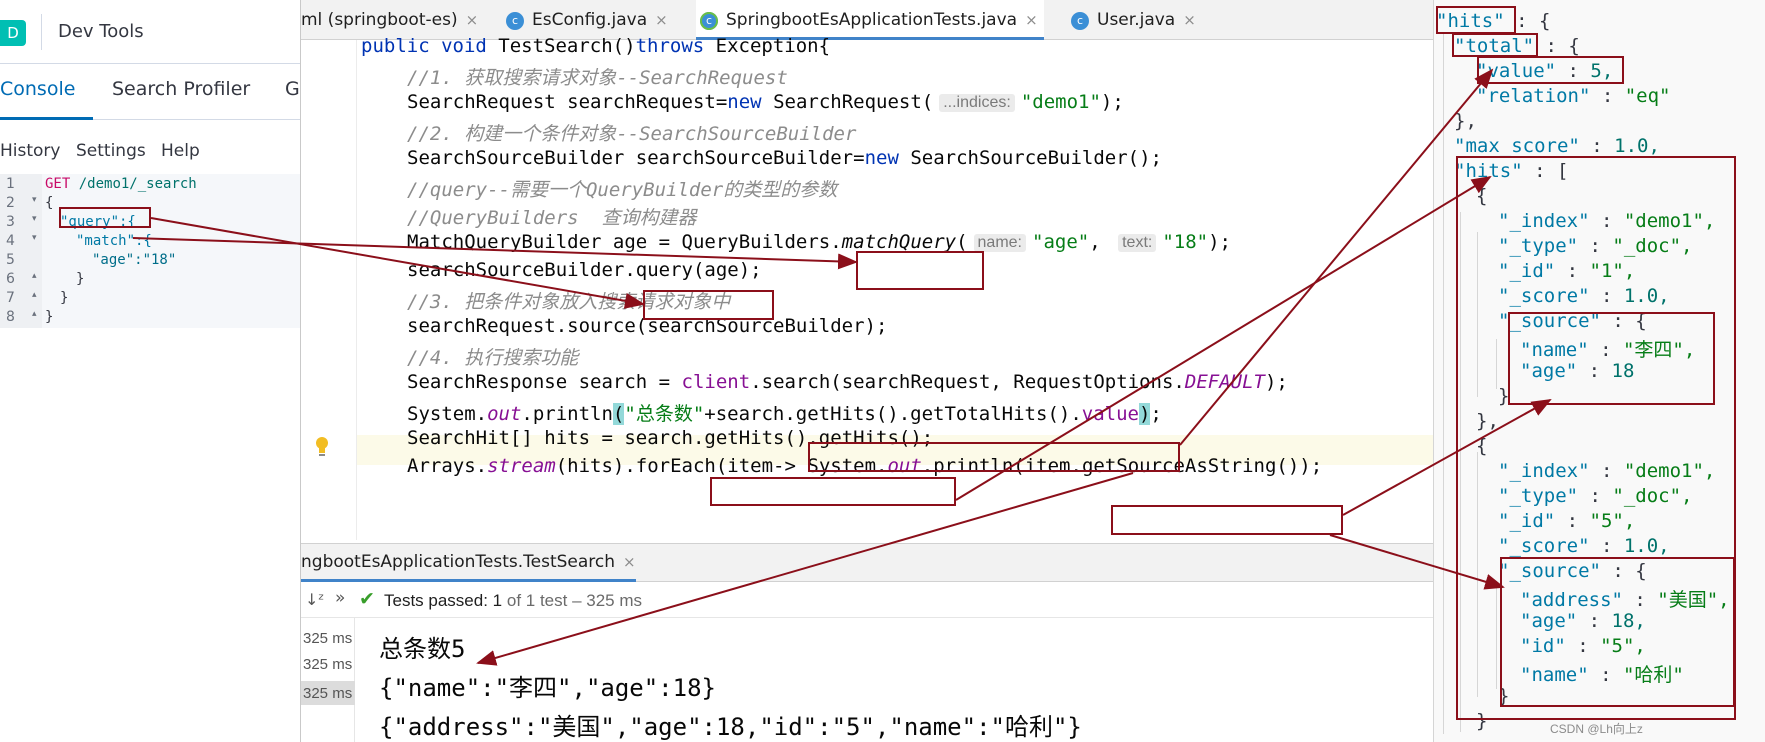 The height and width of the screenshot is (742, 1765). What do you see at coordinates (322, 448) in the screenshot?
I see `lightbulb-icon` at bounding box center [322, 448].